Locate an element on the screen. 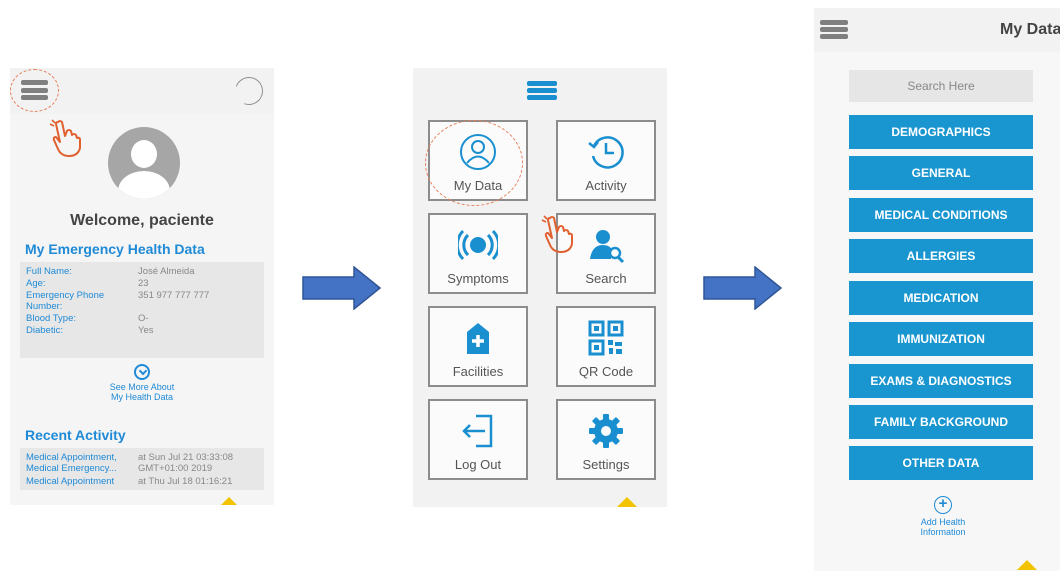 This screenshot has width=1060, height=571. category-family-background-button: FAMILY BACKGROUND is located at coordinates (941, 422).